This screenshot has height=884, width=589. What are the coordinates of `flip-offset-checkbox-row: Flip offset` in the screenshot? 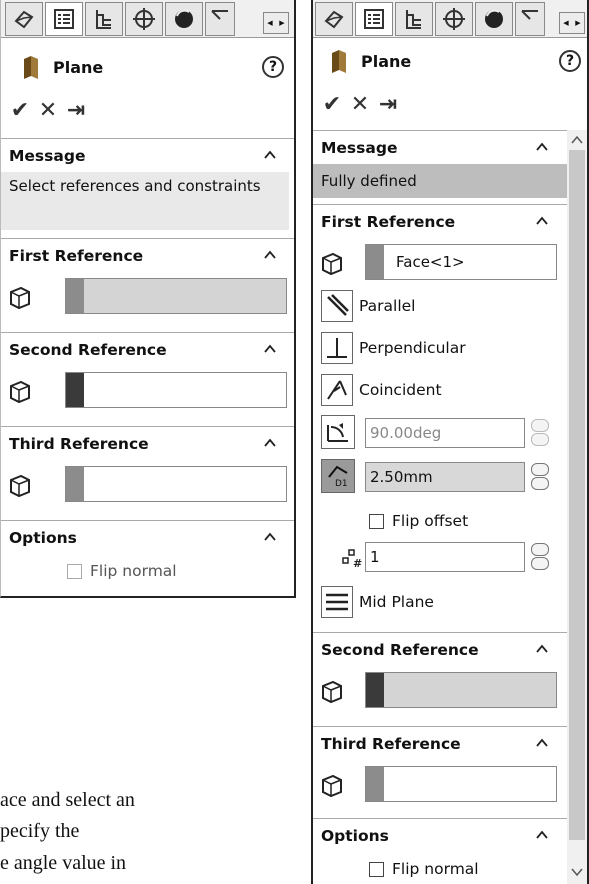 It's located at (418, 521).